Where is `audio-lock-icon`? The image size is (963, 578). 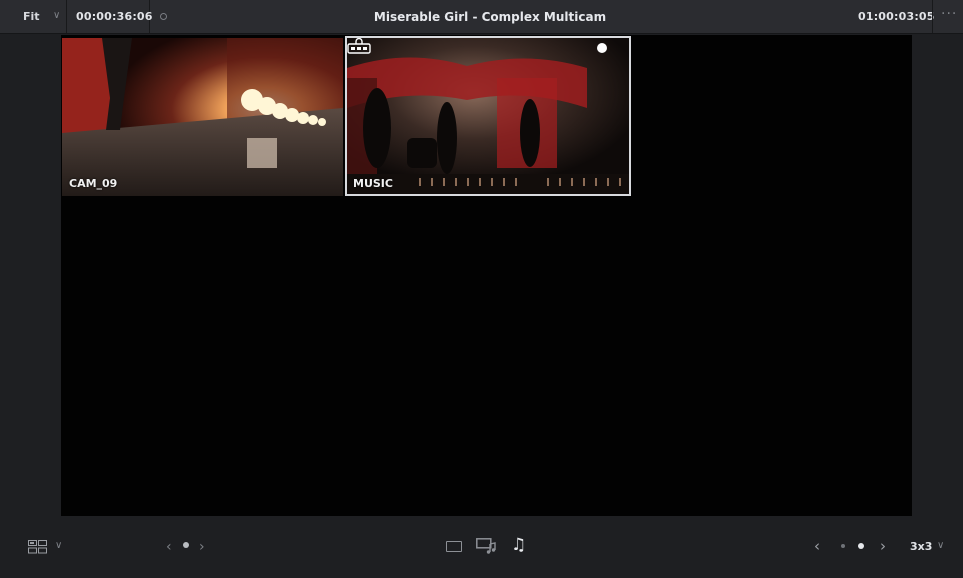
audio-lock-icon is located at coordinates (359, 46).